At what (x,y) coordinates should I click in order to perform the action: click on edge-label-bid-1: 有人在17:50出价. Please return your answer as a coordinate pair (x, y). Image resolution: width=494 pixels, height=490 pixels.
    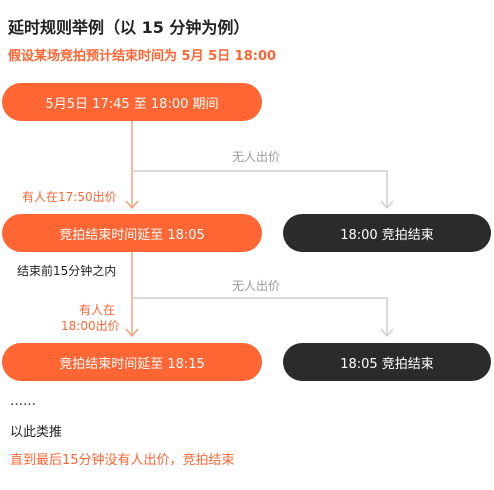
    Looking at the image, I should click on (69, 197).